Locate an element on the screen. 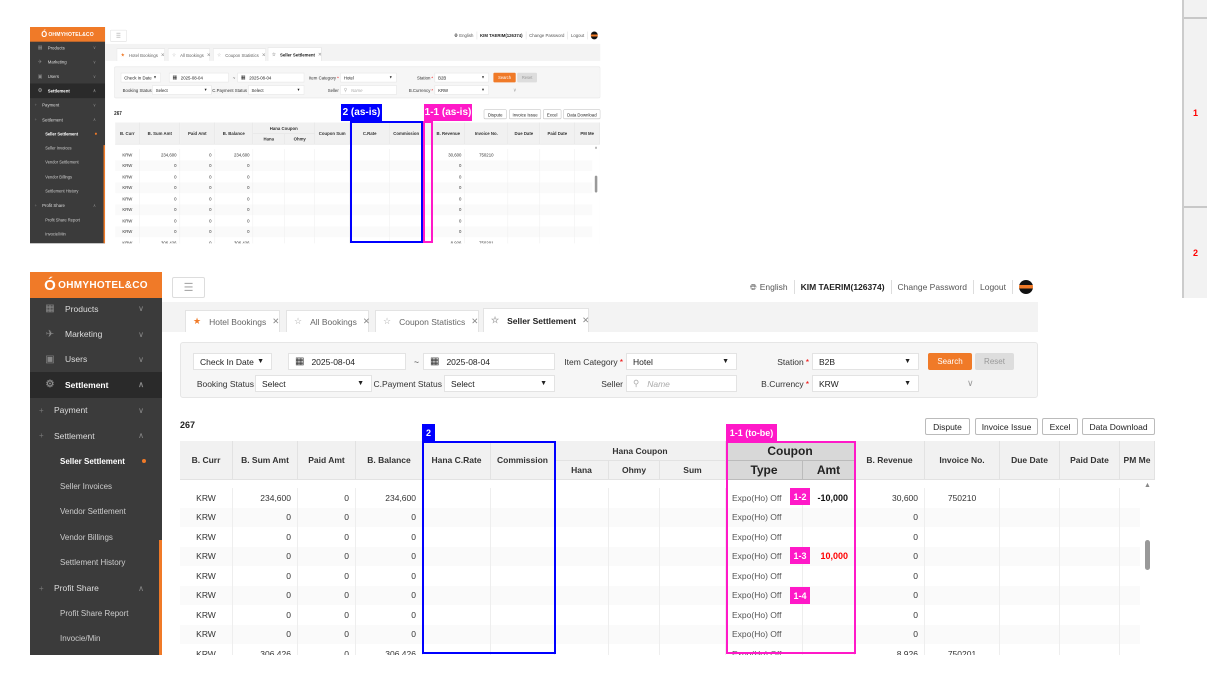 The width and height of the screenshot is (1207, 692). sidebar-item-profit-share: + Profit Share ∧ is located at coordinates (96, 587).